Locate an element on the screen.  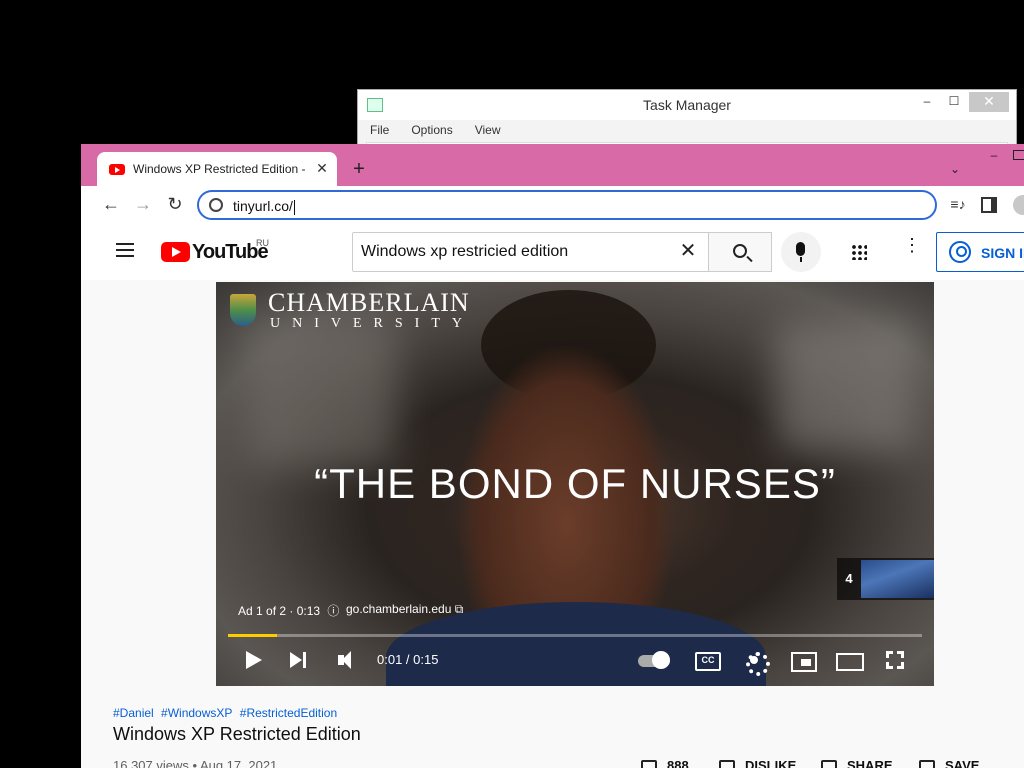
play-button is located at coordinates (254, 660).